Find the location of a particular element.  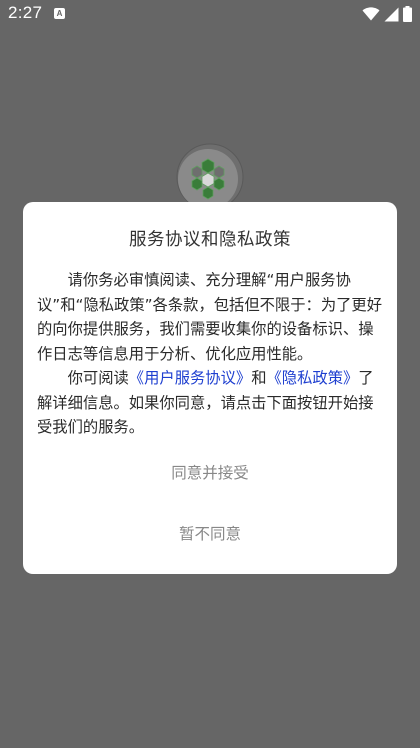

privacy-policy-link: 《隐私政策》 is located at coordinates (313, 378).